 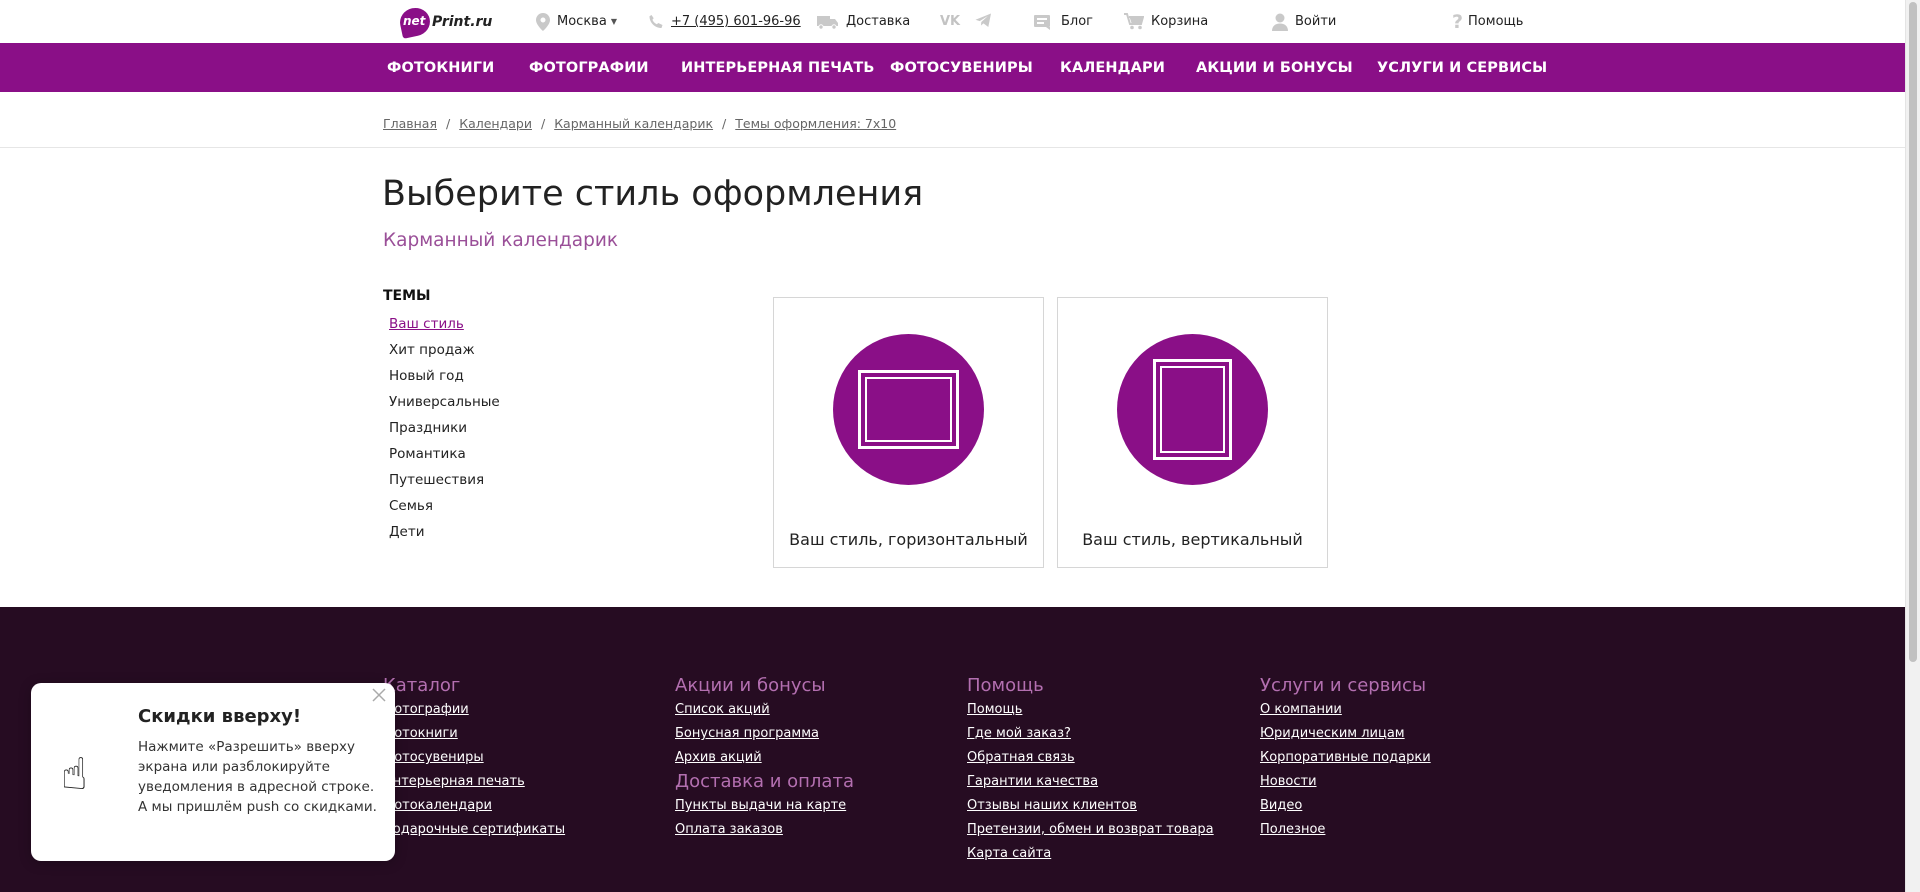 What do you see at coordinates (495, 123) in the screenshot?
I see `breadcrumb-calendars: Календари` at bounding box center [495, 123].